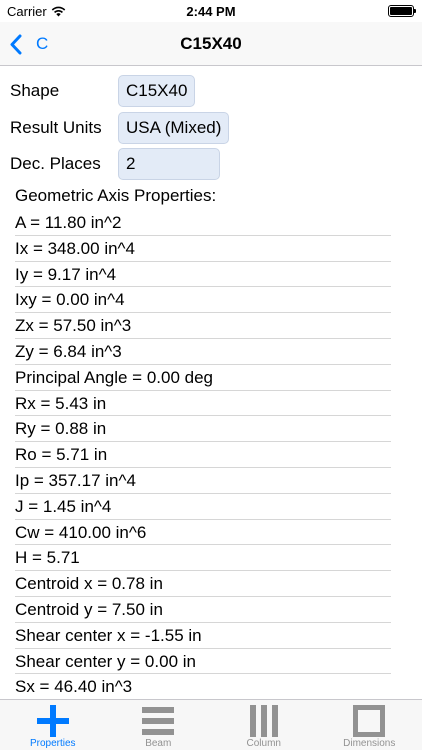  Describe the element at coordinates (203, 352) in the screenshot. I see `list-item: Zy = 6.84 in^3` at that location.